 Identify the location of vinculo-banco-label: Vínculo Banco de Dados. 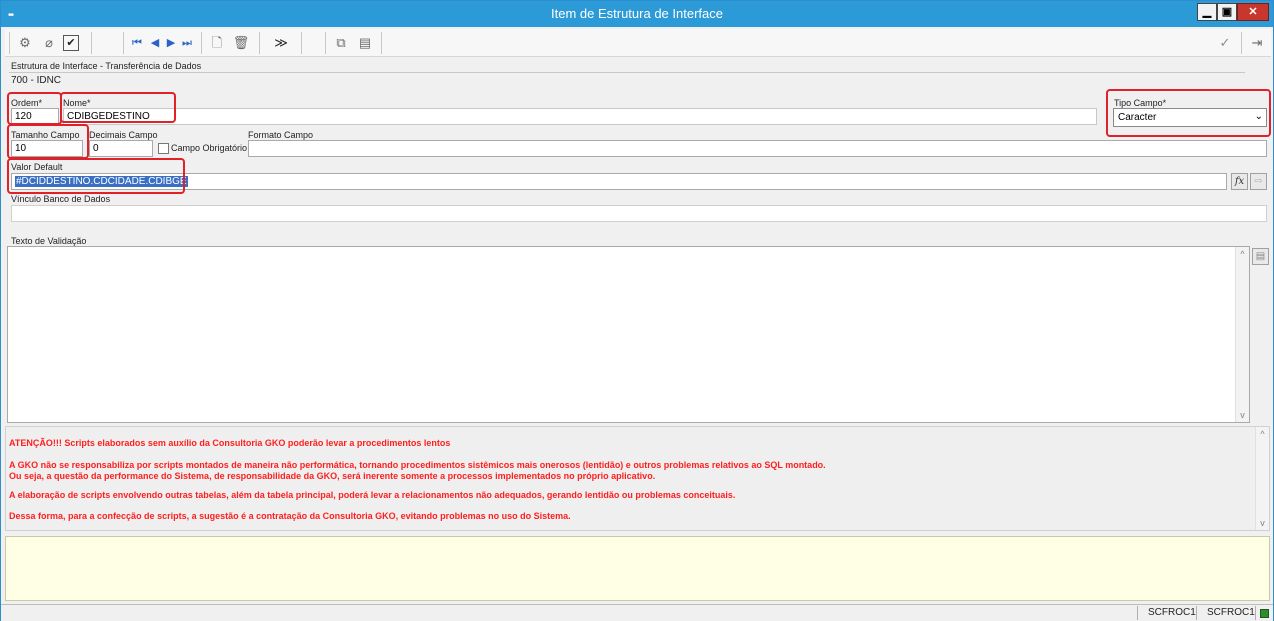
(61, 199).